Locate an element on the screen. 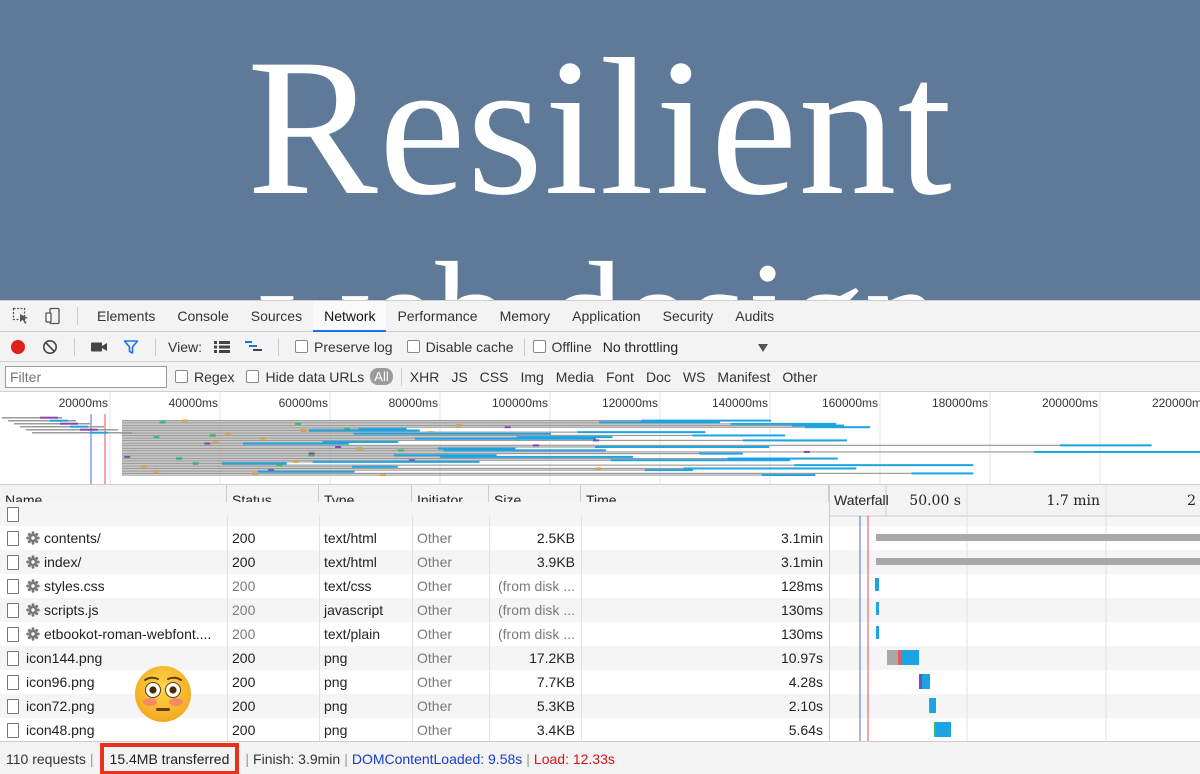  overview-tick-label: 120000ms is located at coordinates (630, 403).